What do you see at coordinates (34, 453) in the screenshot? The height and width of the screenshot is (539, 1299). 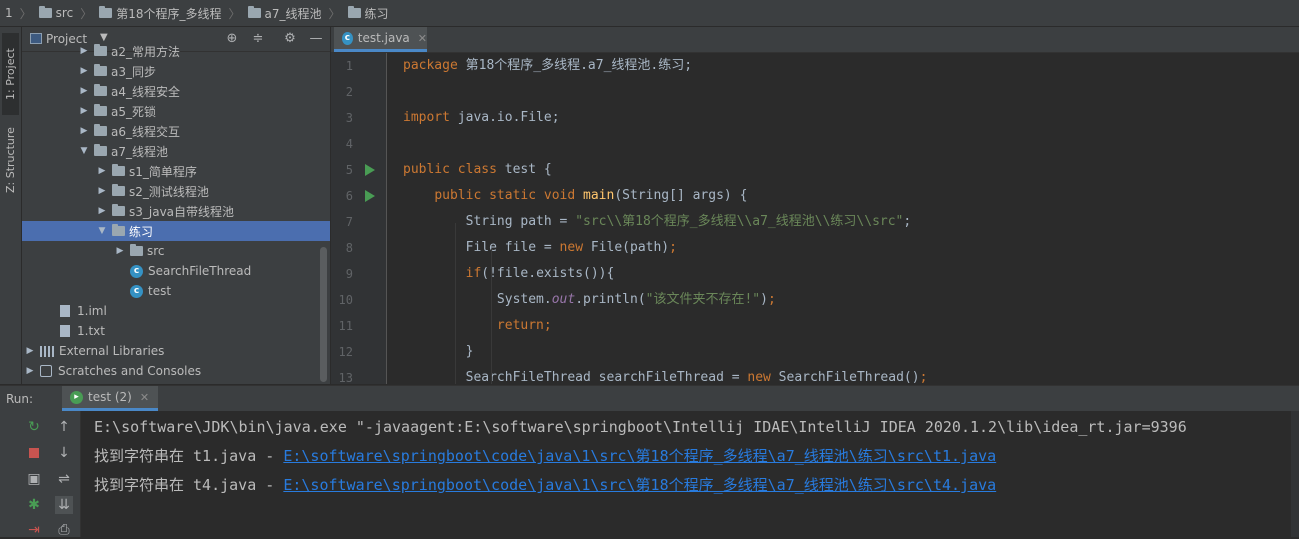 I see `stop-icon` at bounding box center [34, 453].